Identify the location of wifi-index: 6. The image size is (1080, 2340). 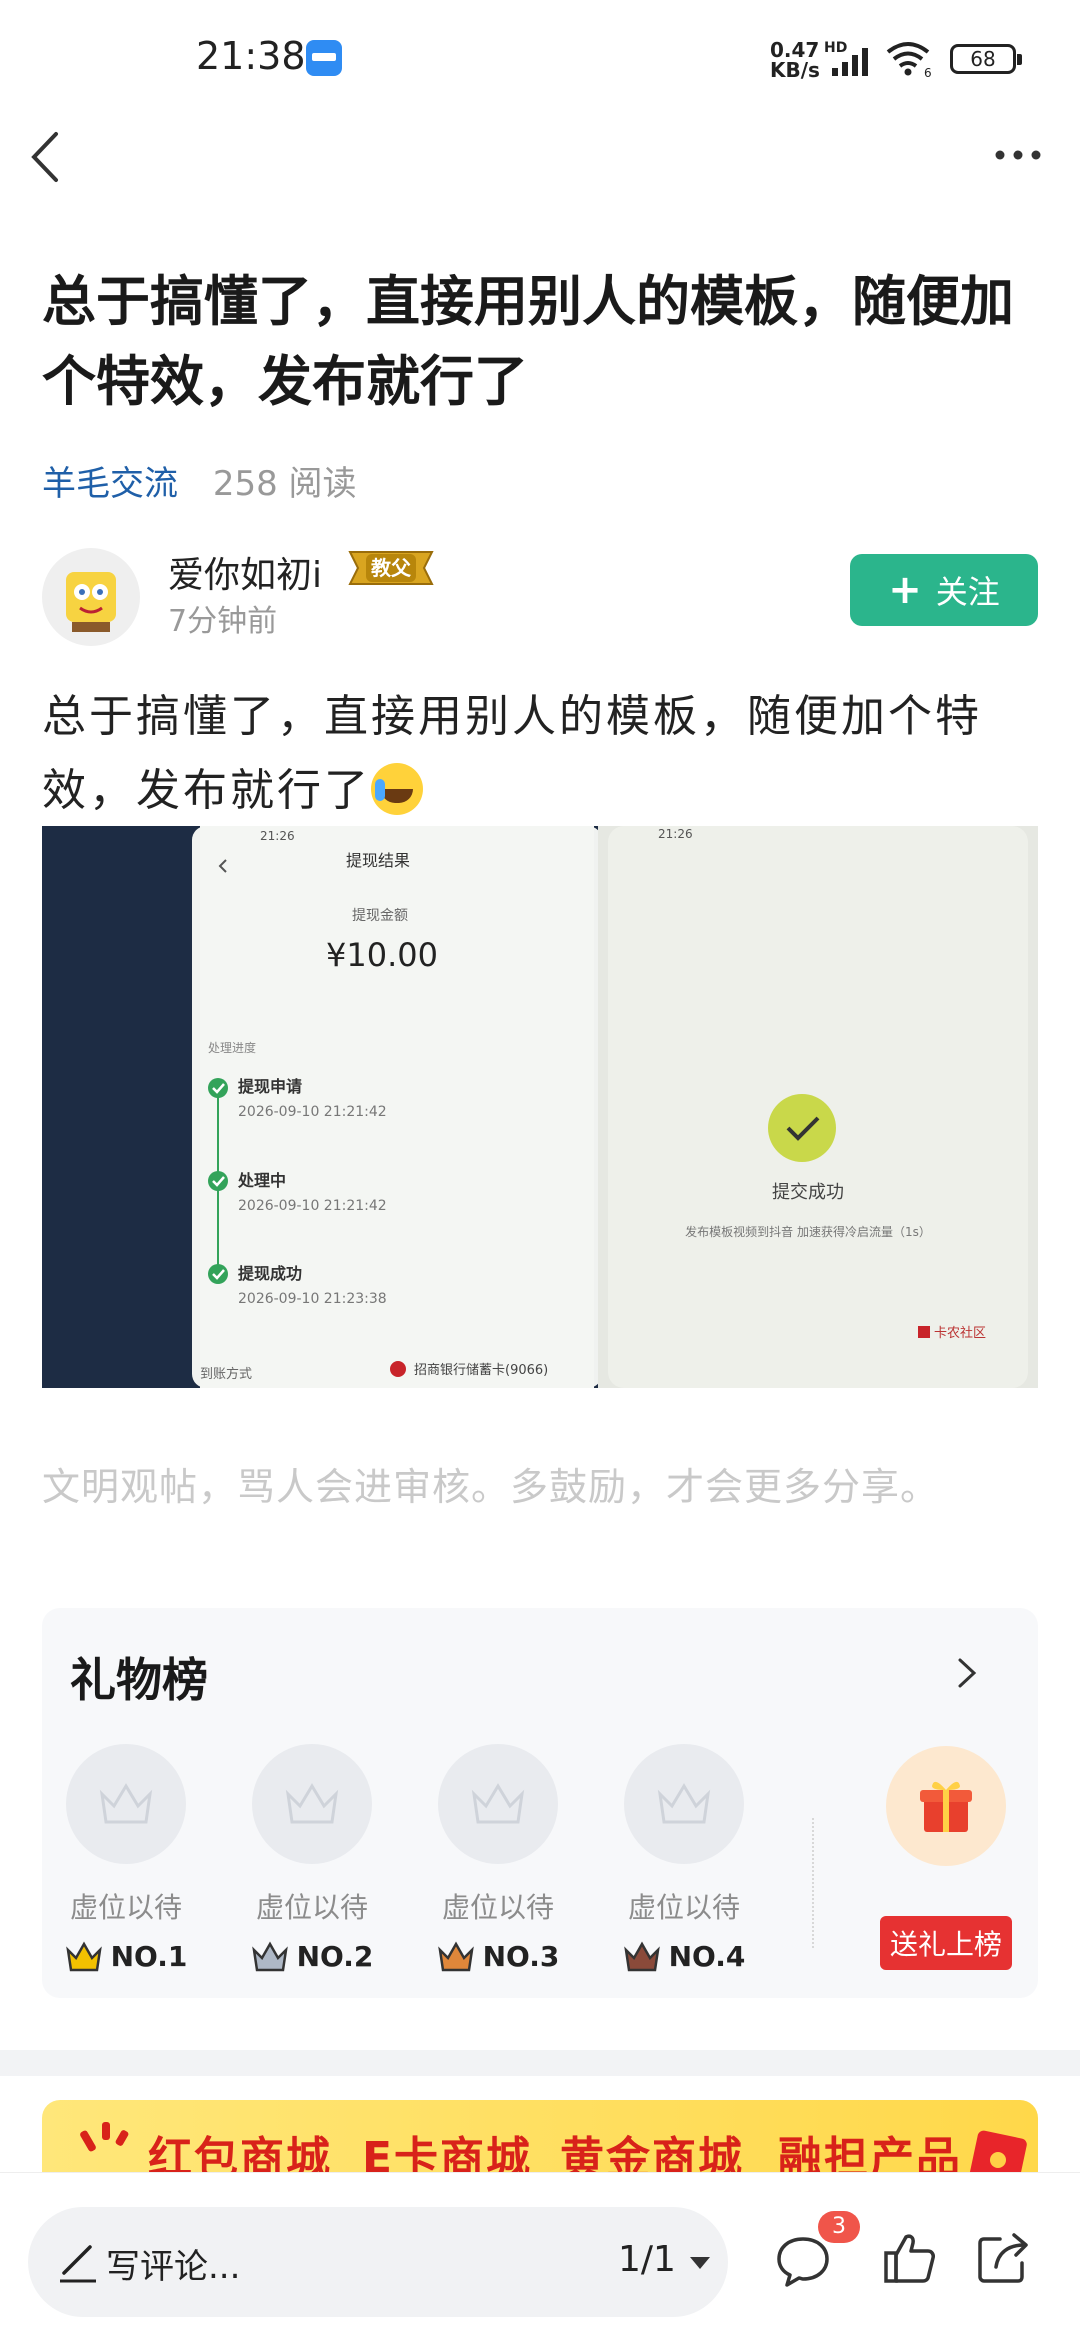
(928, 72).